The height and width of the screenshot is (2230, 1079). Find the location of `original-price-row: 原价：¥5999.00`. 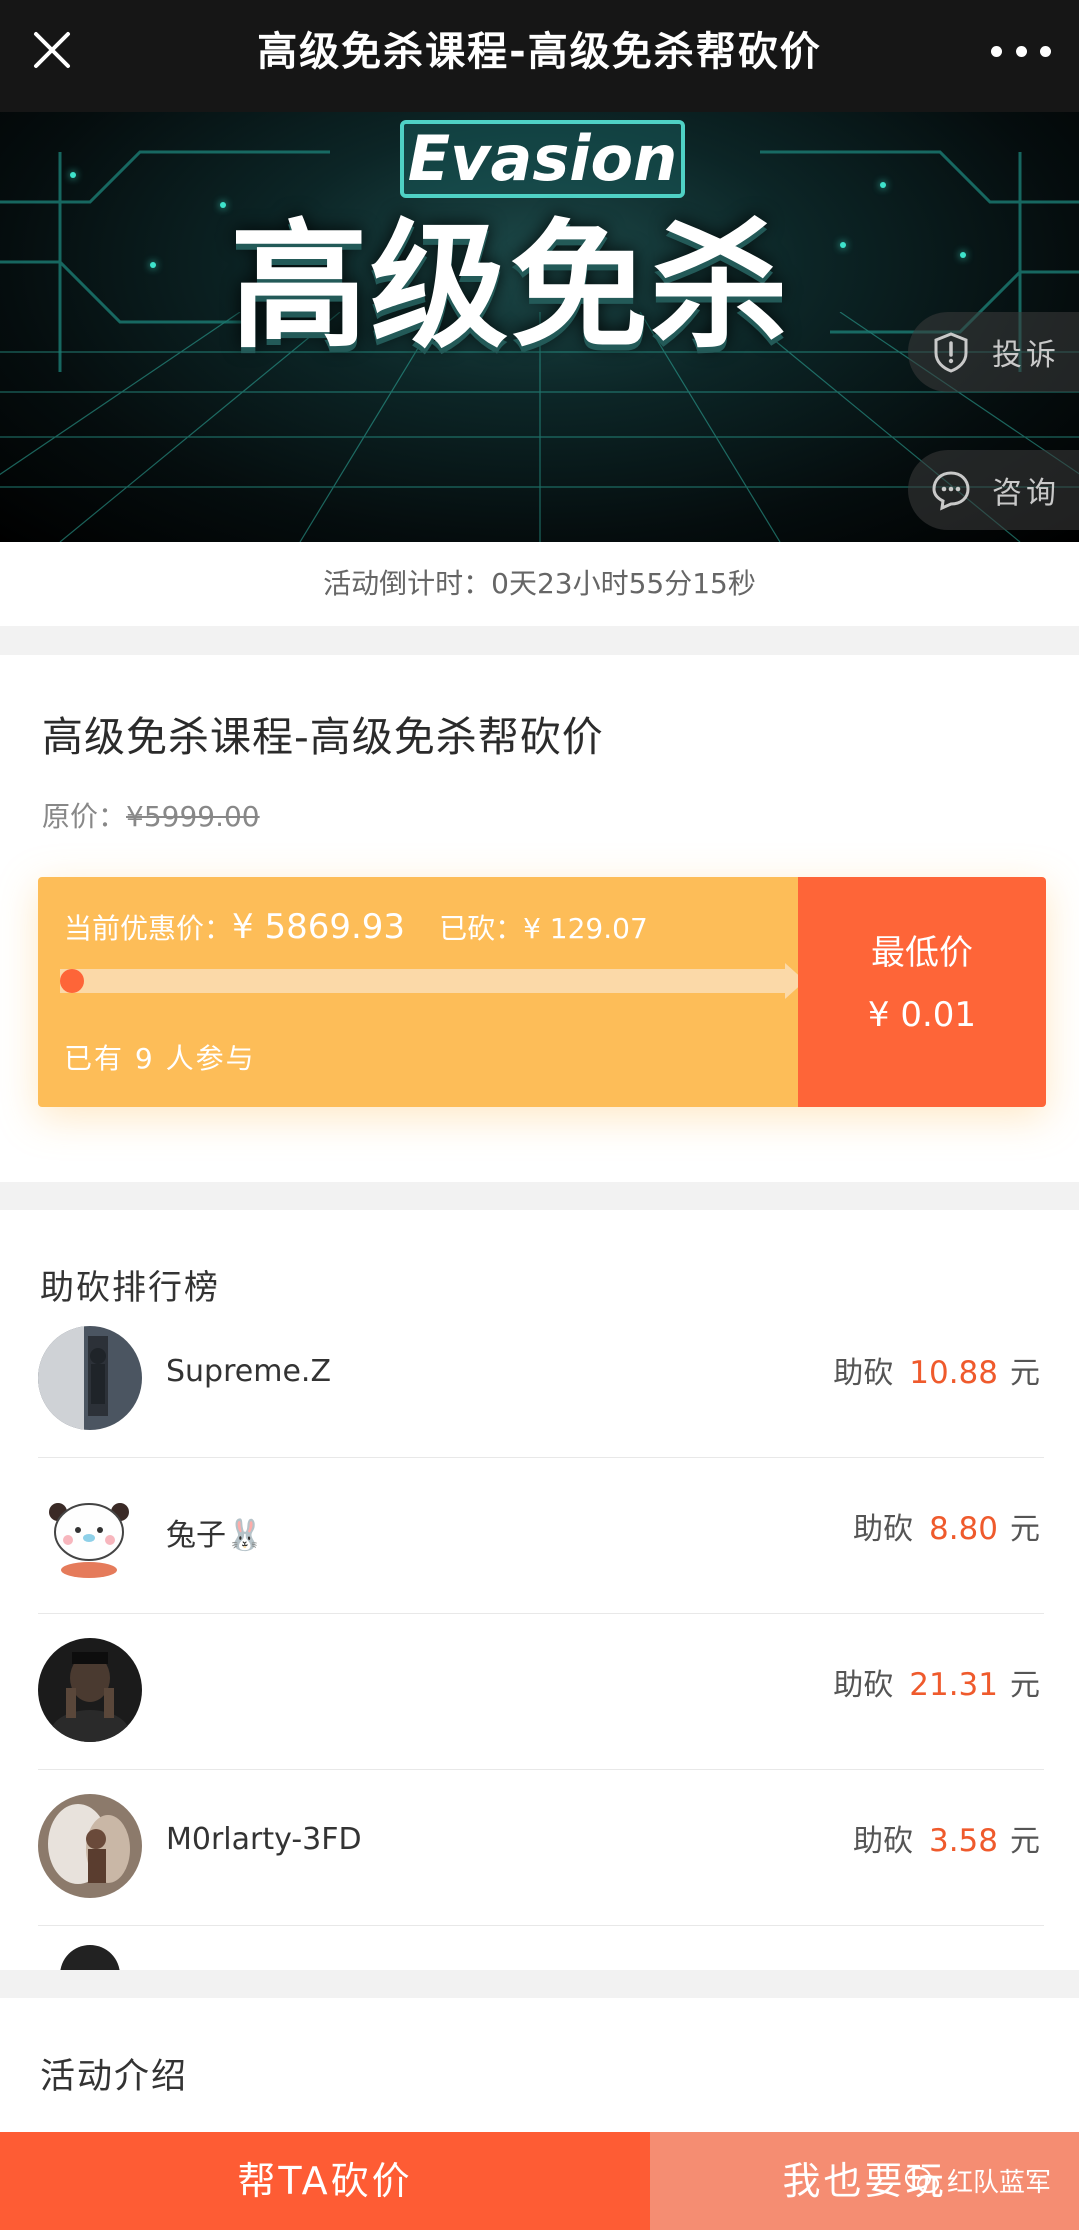

original-price-row: 原价：¥5999.00 is located at coordinates (151, 815).